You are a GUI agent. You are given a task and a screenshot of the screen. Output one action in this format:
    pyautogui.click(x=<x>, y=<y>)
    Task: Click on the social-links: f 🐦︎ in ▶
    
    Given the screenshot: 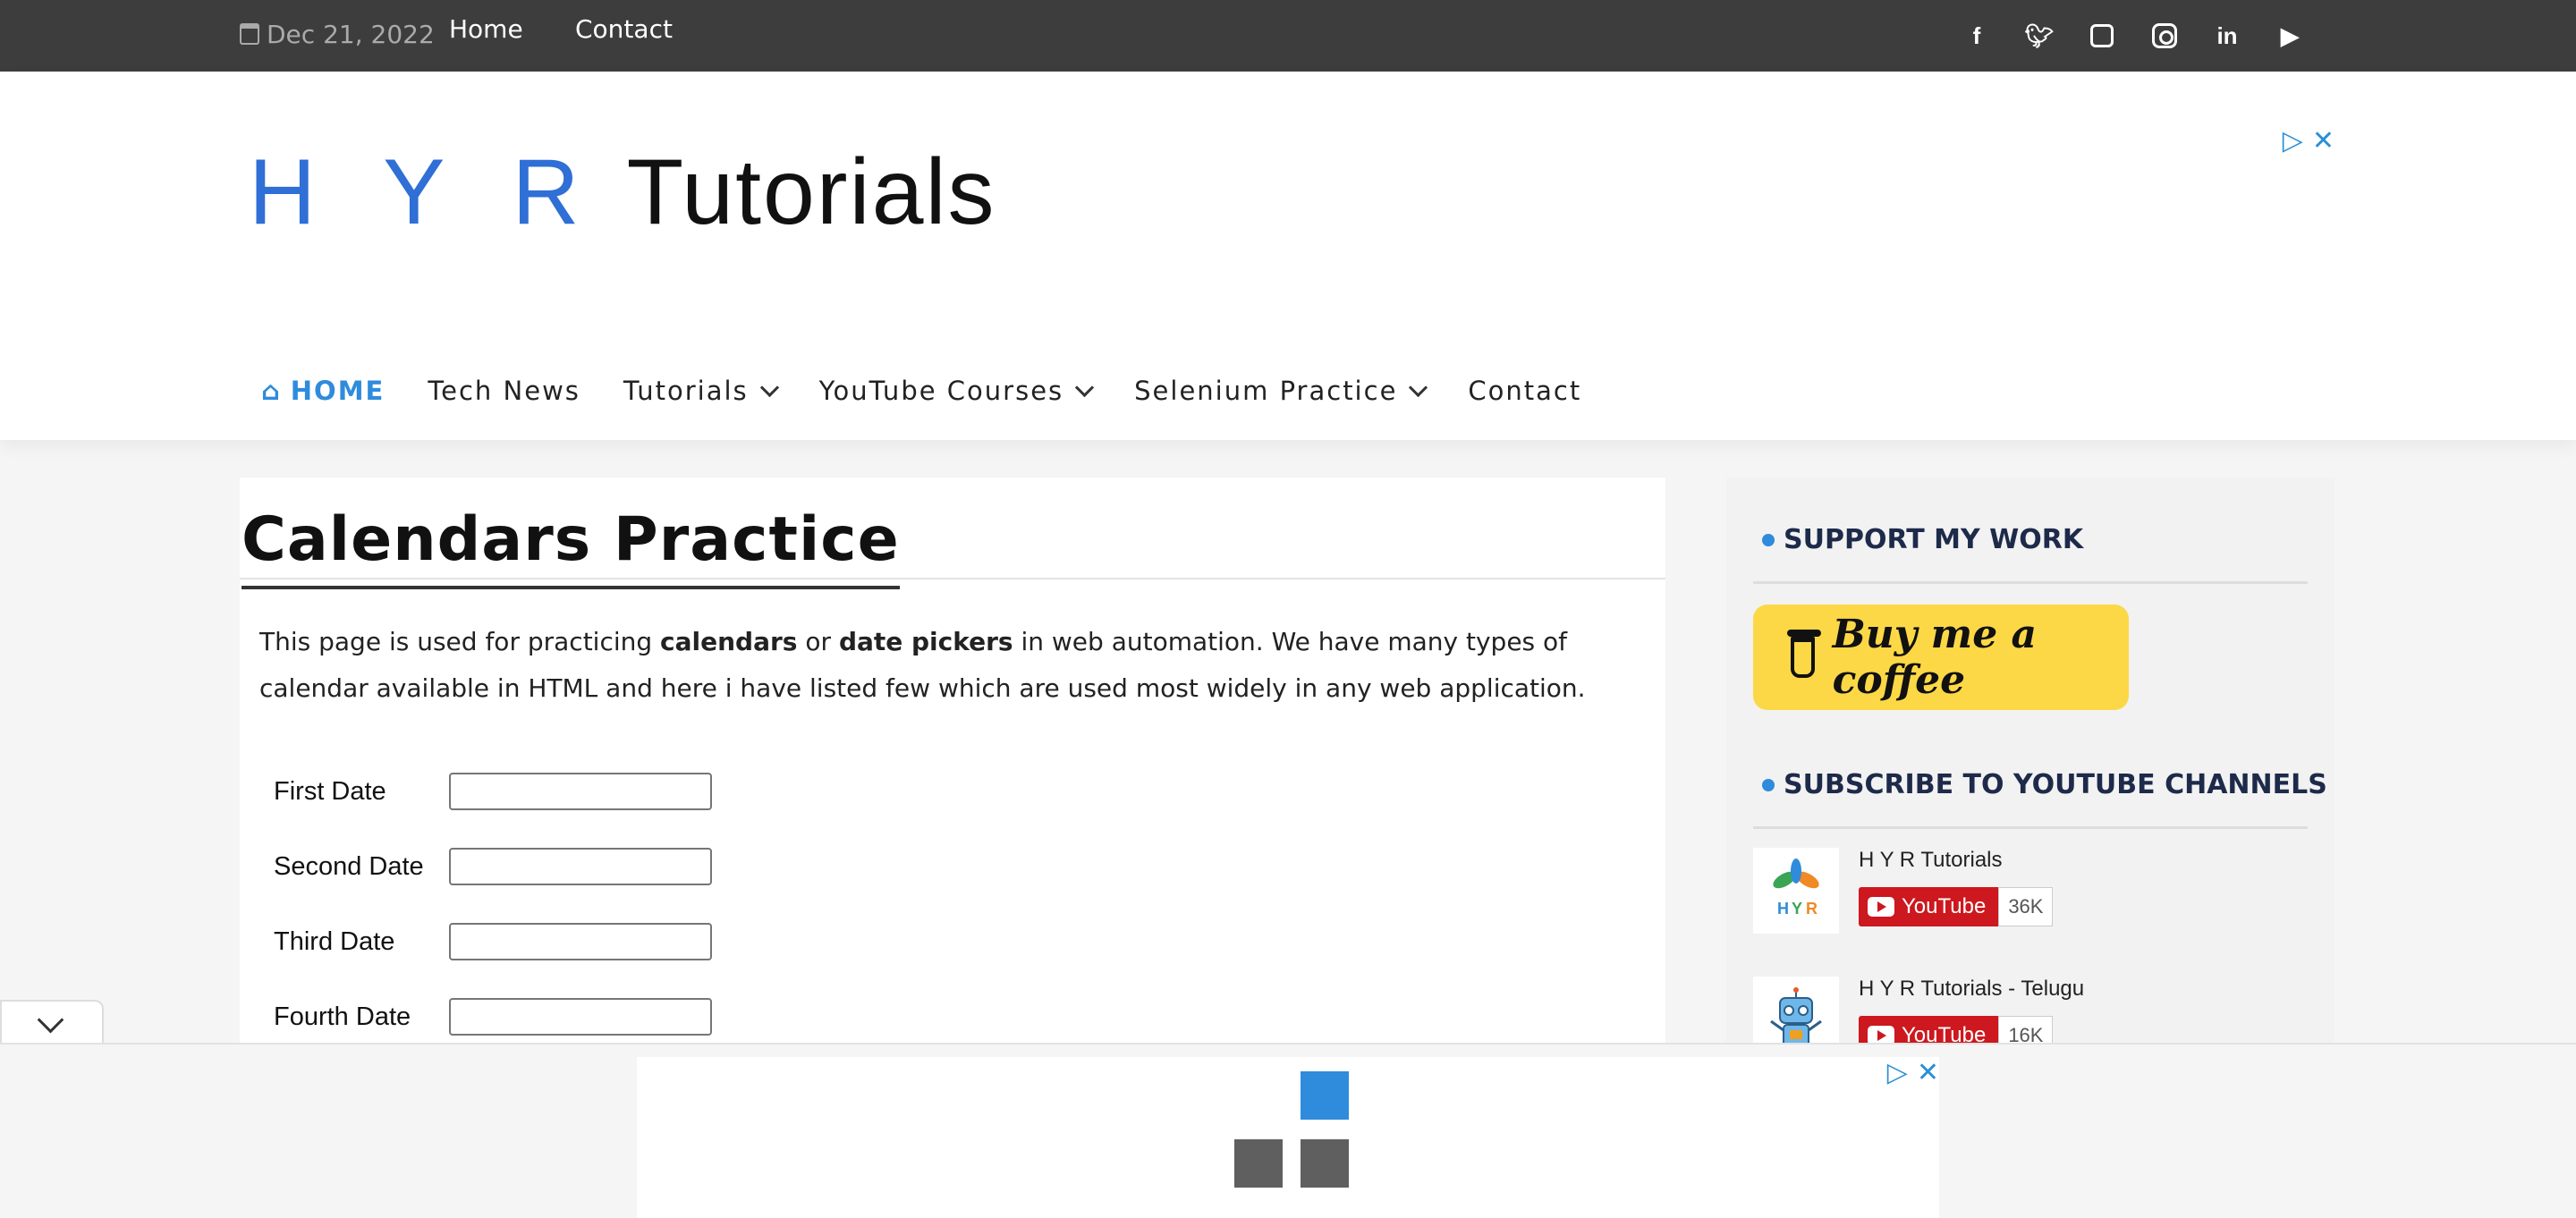 What is the action you would take?
    pyautogui.click(x=2133, y=36)
    